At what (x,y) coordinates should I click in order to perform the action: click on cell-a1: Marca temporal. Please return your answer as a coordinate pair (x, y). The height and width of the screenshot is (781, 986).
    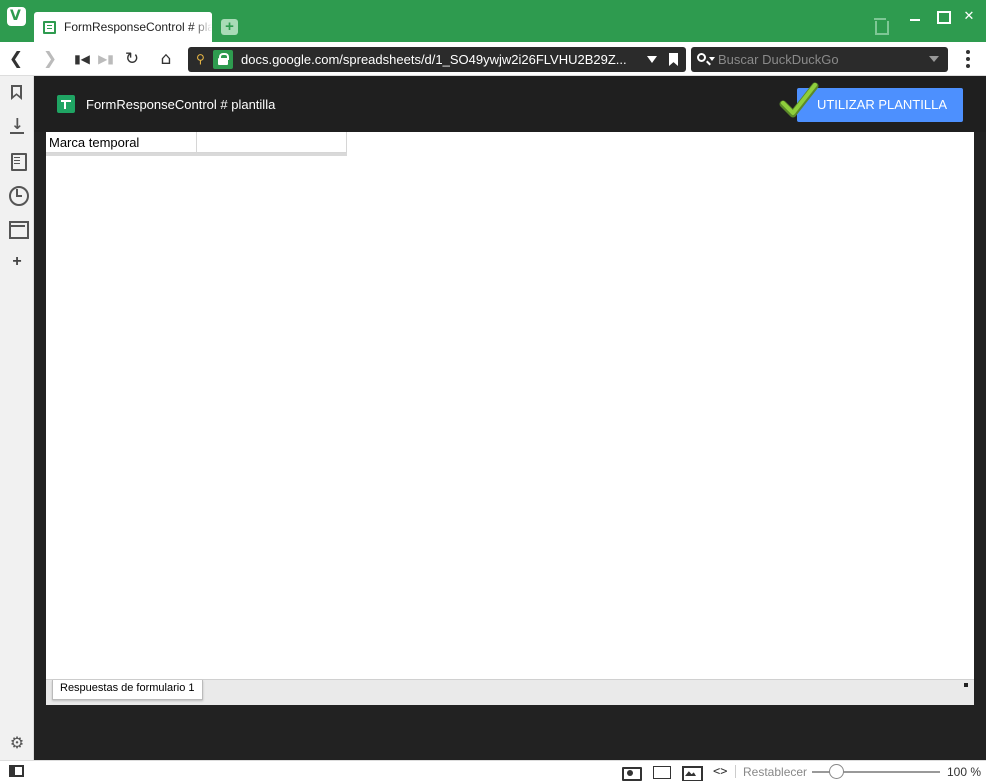
    Looking at the image, I should click on (121, 142).